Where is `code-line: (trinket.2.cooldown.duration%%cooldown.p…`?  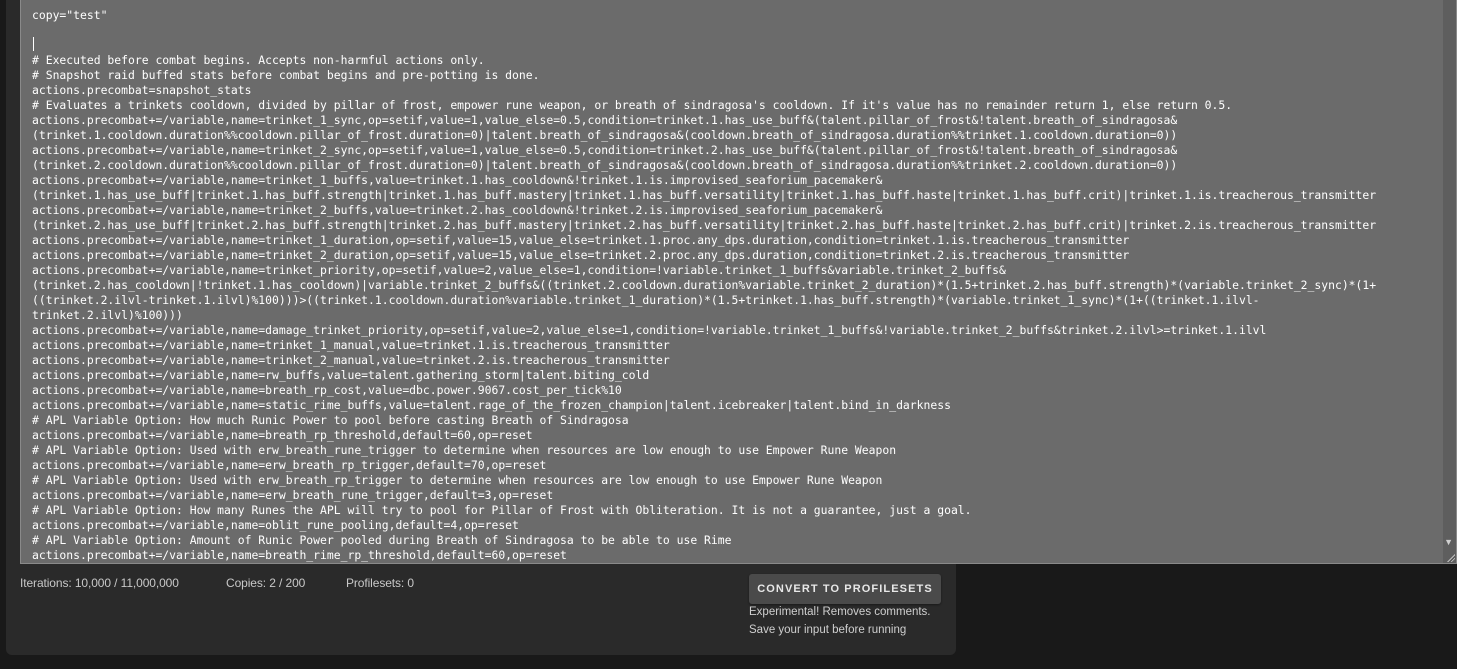
code-line: (trinket.2.cooldown.duration%%cooldown.p… is located at coordinates (605, 165).